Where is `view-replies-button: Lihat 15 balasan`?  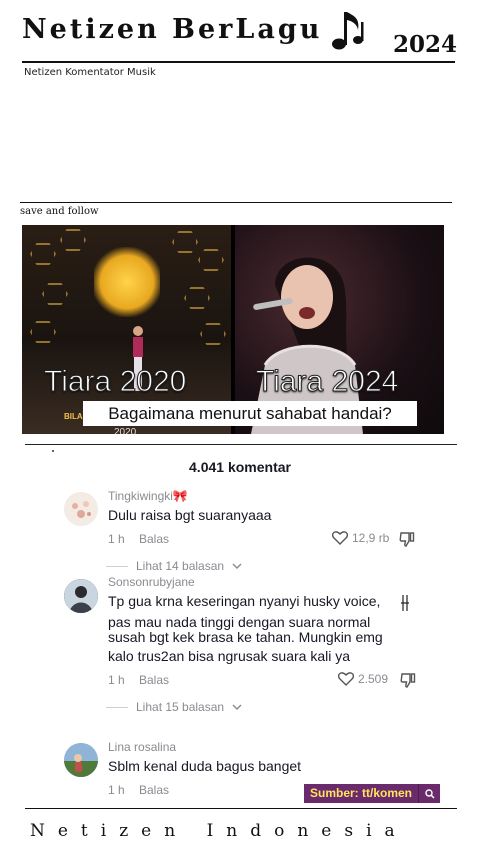 view-replies-button: Lihat 15 balasan is located at coordinates (174, 707).